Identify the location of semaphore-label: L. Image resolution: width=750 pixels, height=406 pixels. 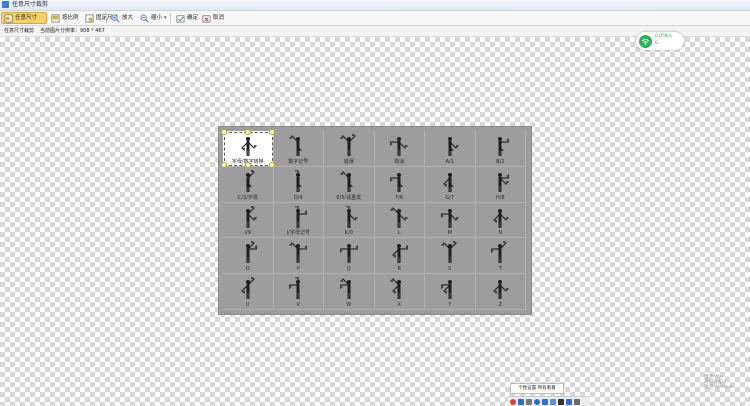
(399, 233).